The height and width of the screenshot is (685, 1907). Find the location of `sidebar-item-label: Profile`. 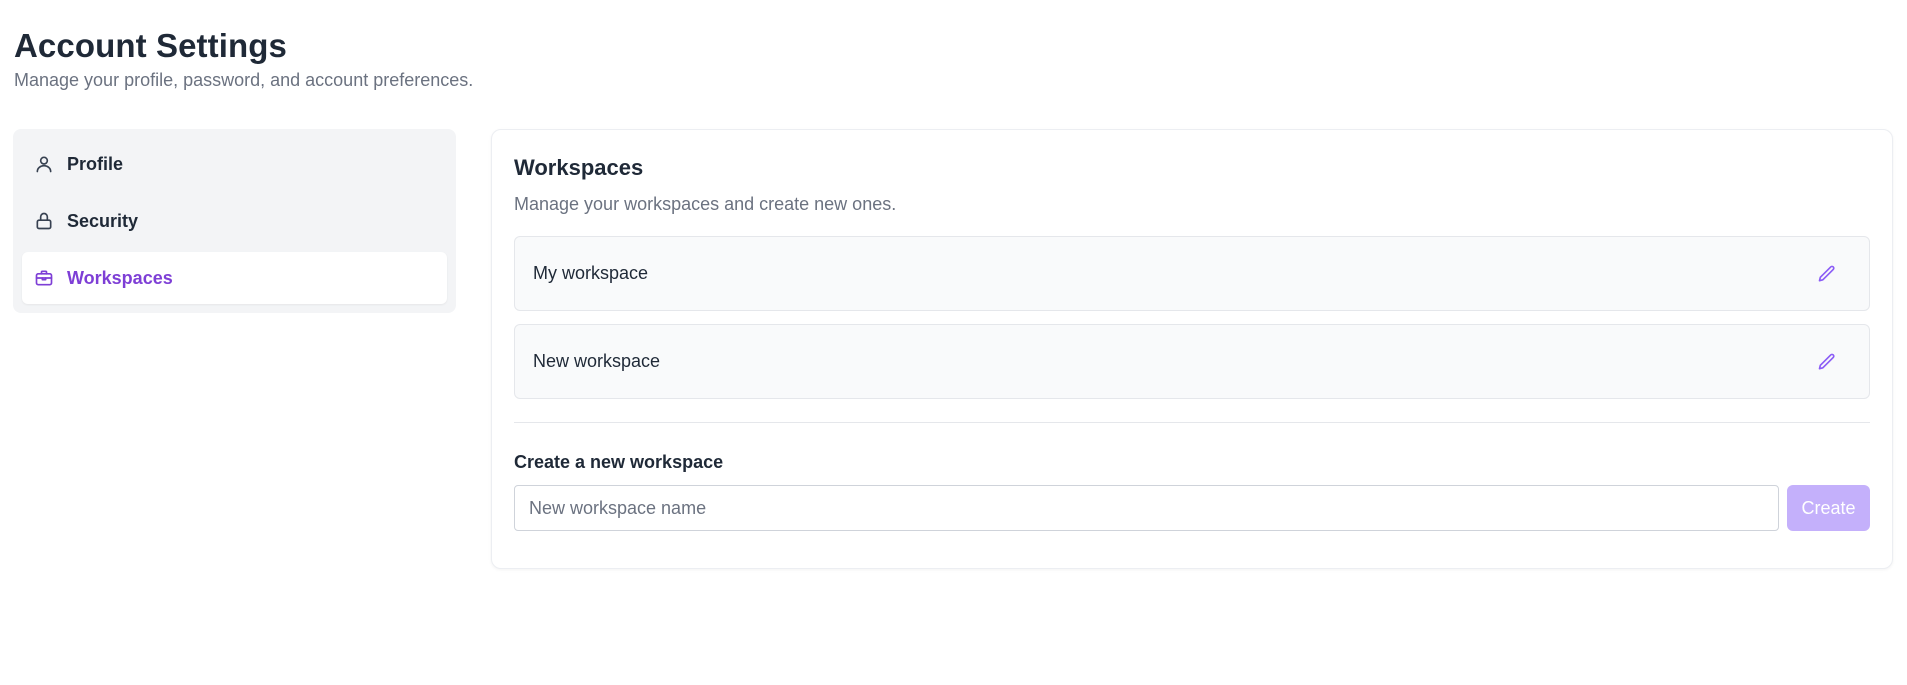

sidebar-item-label: Profile is located at coordinates (95, 163).